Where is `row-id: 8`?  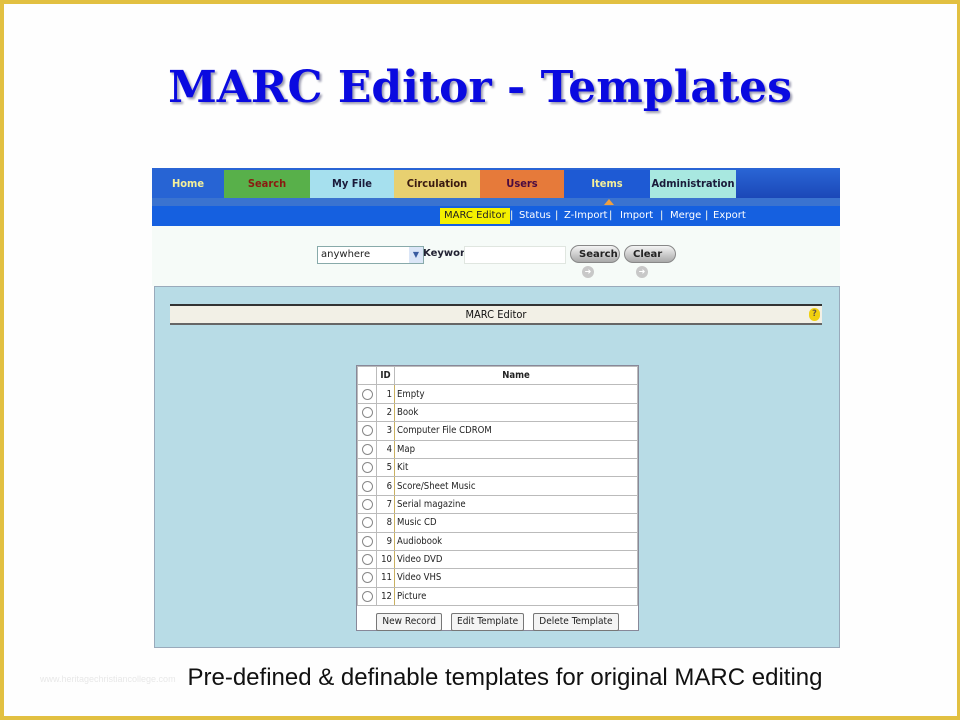
row-id: 8 is located at coordinates (385, 523).